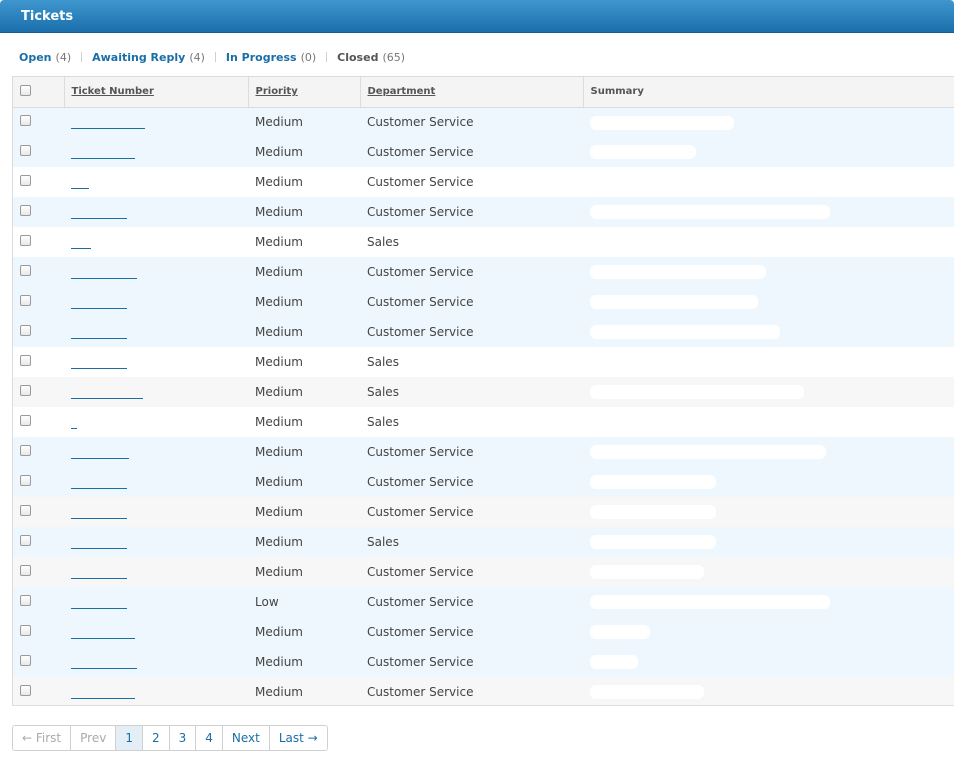 This screenshot has width=954, height=760. Describe the element at coordinates (47, 16) in the screenshot. I see `page-title: Tickets` at that location.